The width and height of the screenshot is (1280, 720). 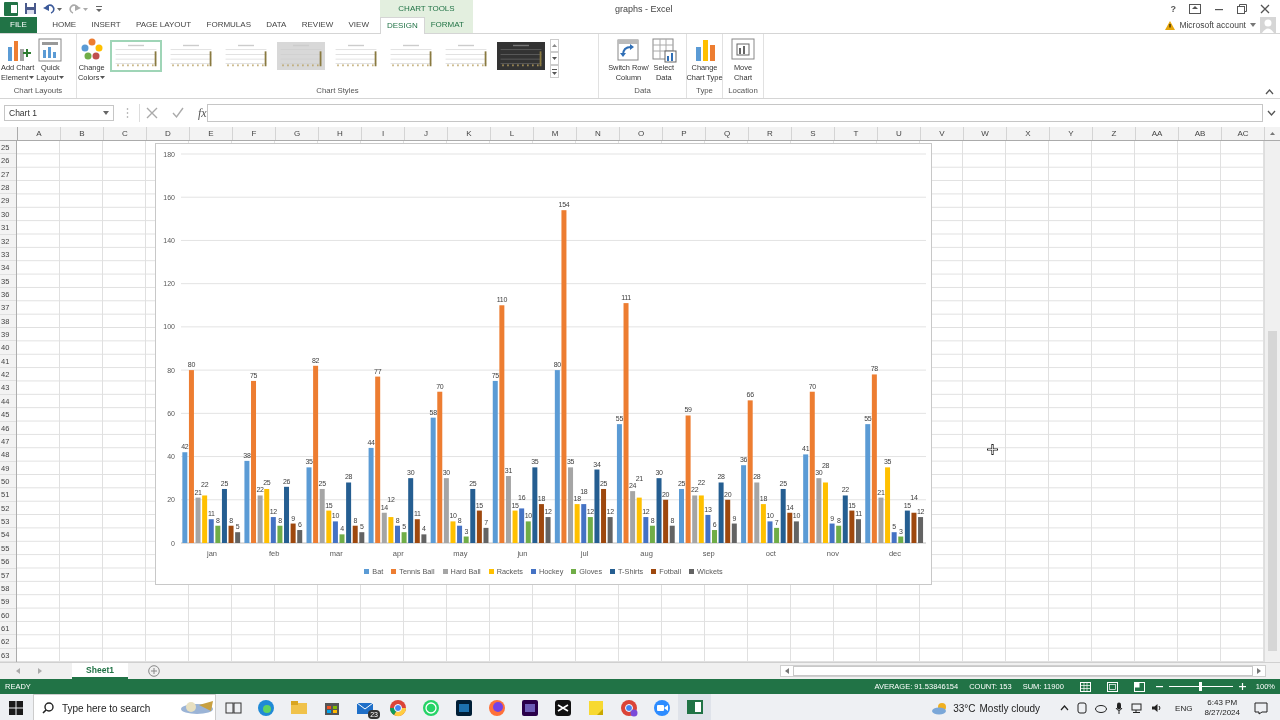 What do you see at coordinates (125, 133) in the screenshot?
I see `column-header: C` at bounding box center [125, 133].